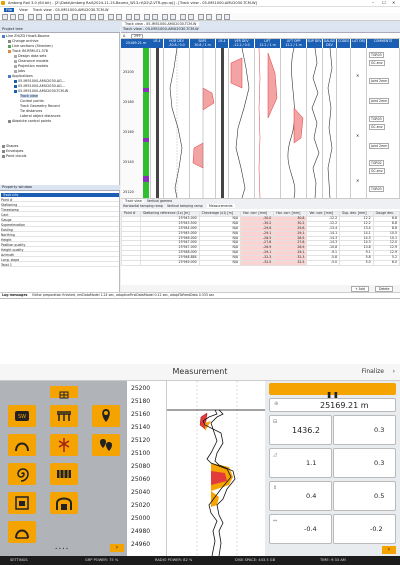 The width and height of the screenshot is (400, 565). I want to click on spiral-tool-button, so click(22, 474).